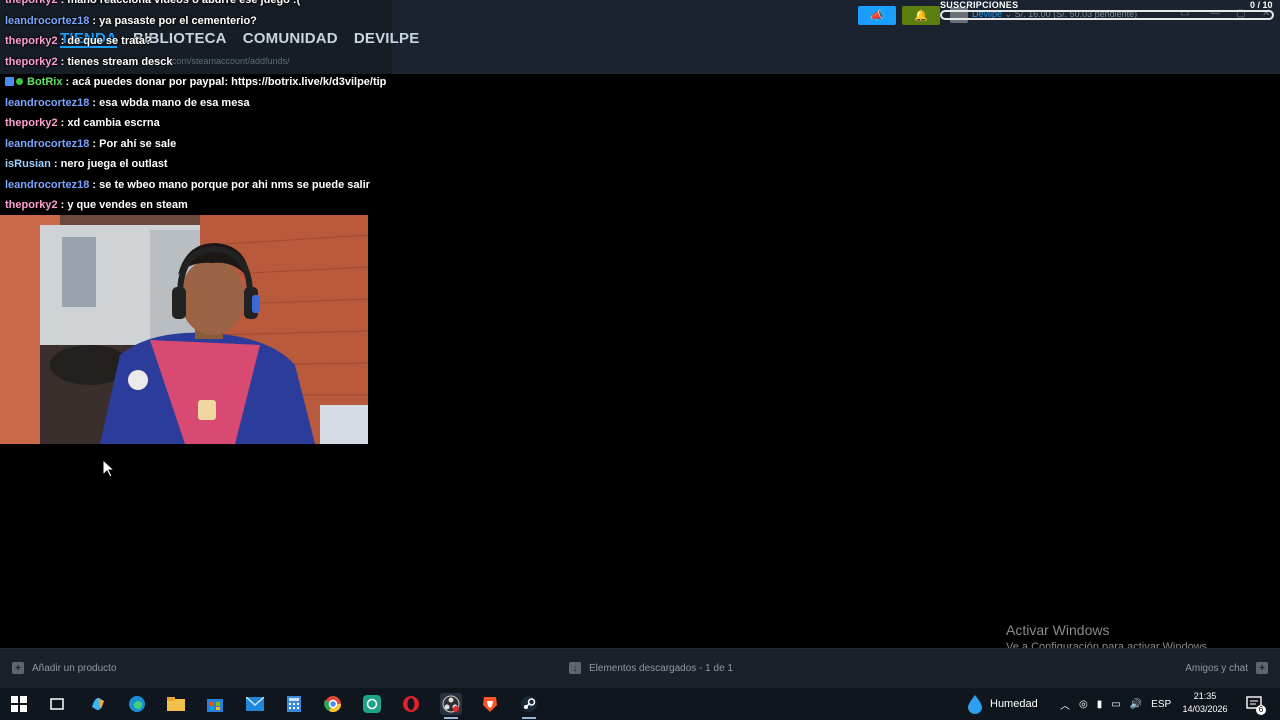 The image size is (1280, 720). What do you see at coordinates (98, 704) in the screenshot?
I see `copilot-icon` at bounding box center [98, 704].